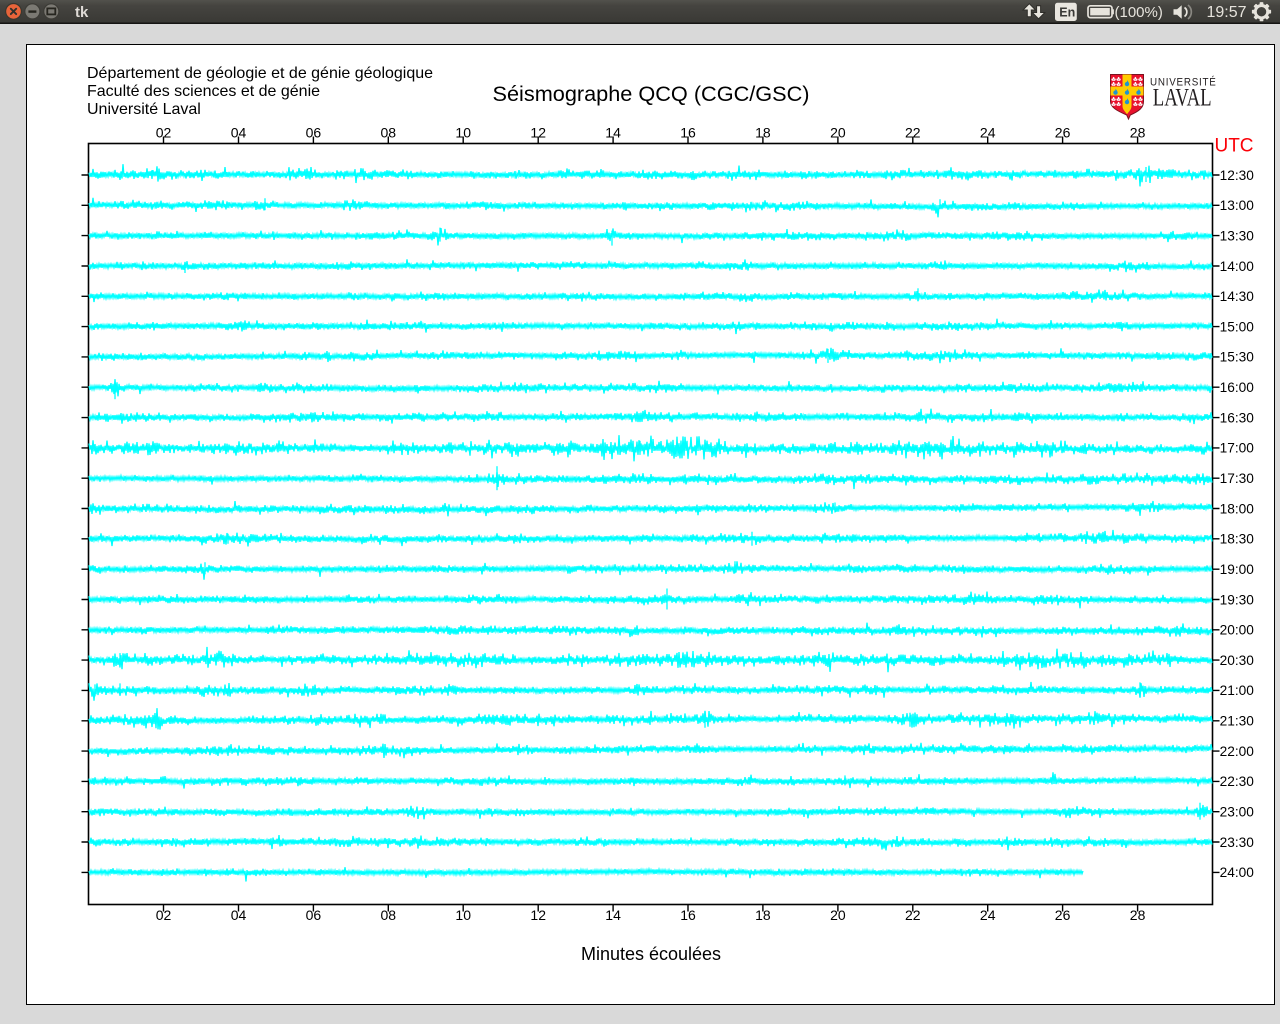 Image resolution: width=1280 pixels, height=1024 pixels. I want to click on svg-text: 19:57, so click(1227, 12).